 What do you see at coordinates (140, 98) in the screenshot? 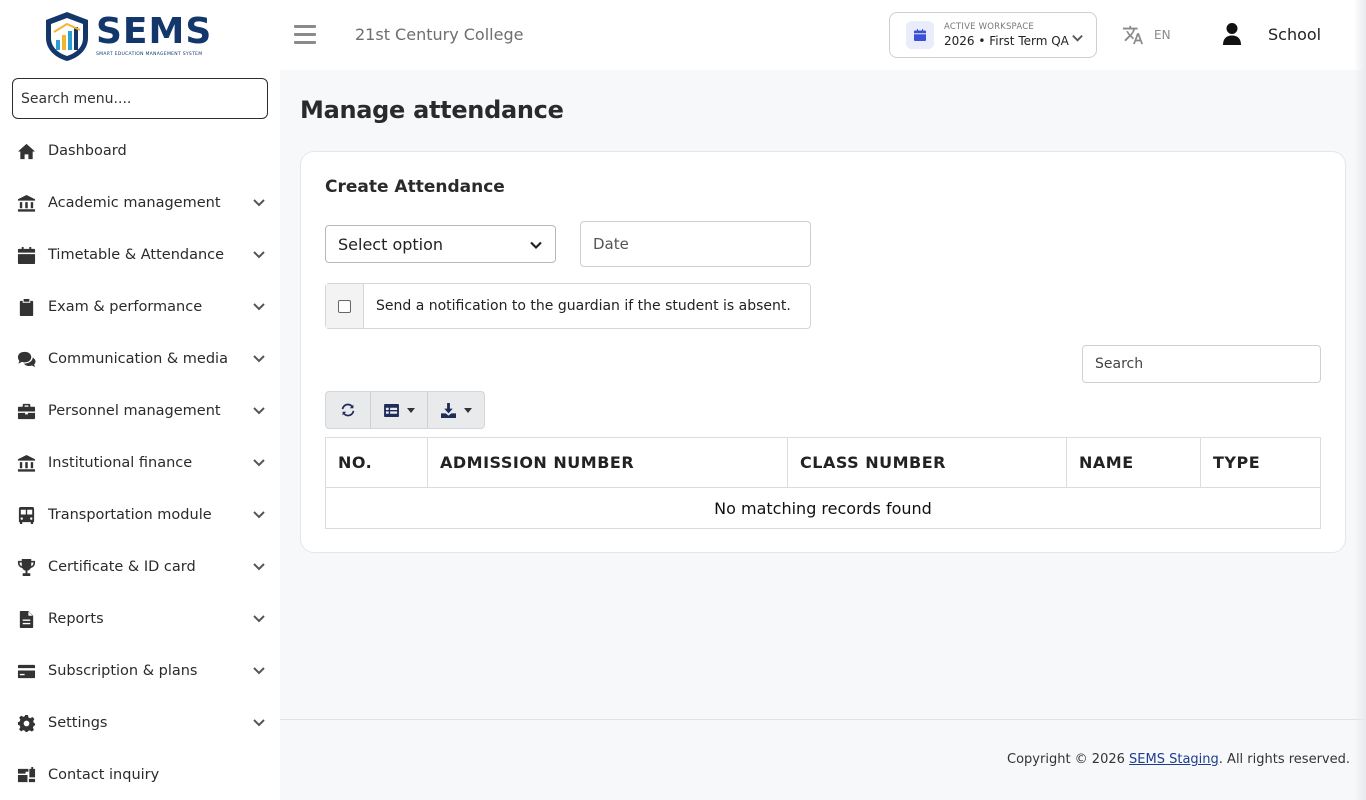
I see `menu-search-input` at bounding box center [140, 98].